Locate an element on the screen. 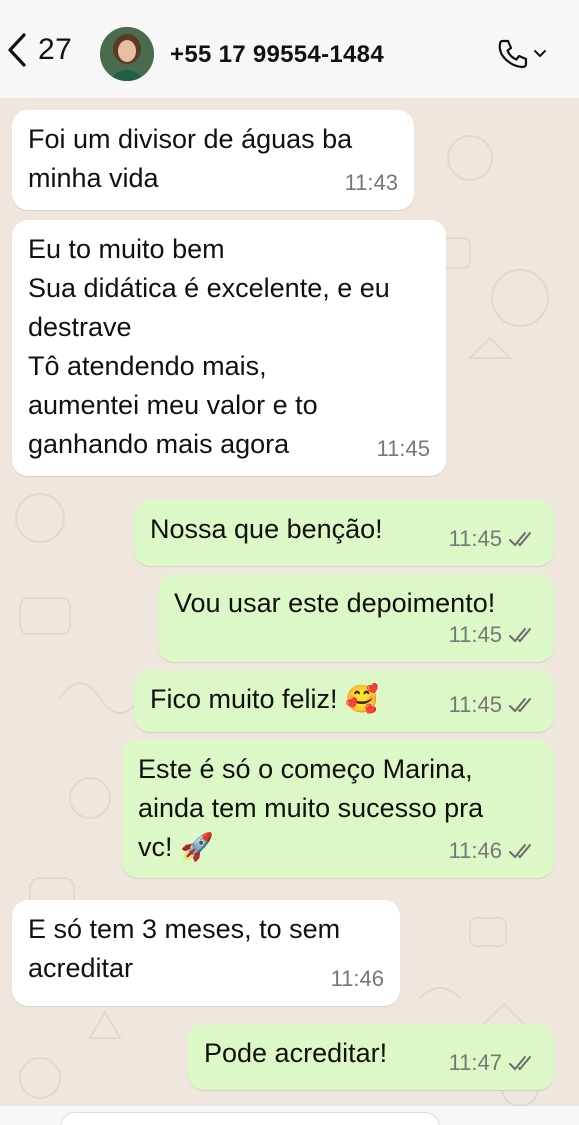 The image size is (579, 1125). back-button: 27 is located at coordinates (38, 50).